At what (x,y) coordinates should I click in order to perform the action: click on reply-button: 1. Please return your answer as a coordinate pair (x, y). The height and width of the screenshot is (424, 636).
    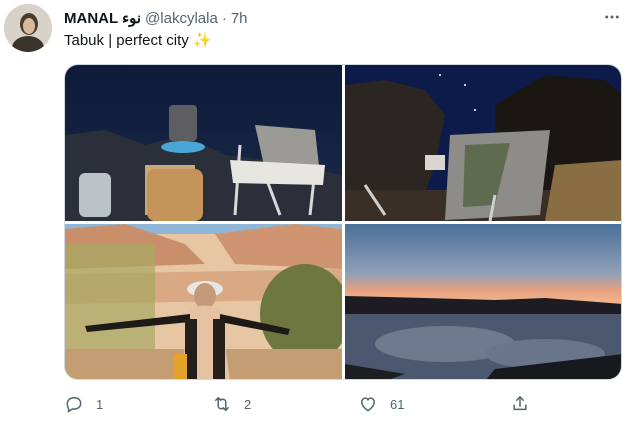
    Looking at the image, I should click on (83, 404).